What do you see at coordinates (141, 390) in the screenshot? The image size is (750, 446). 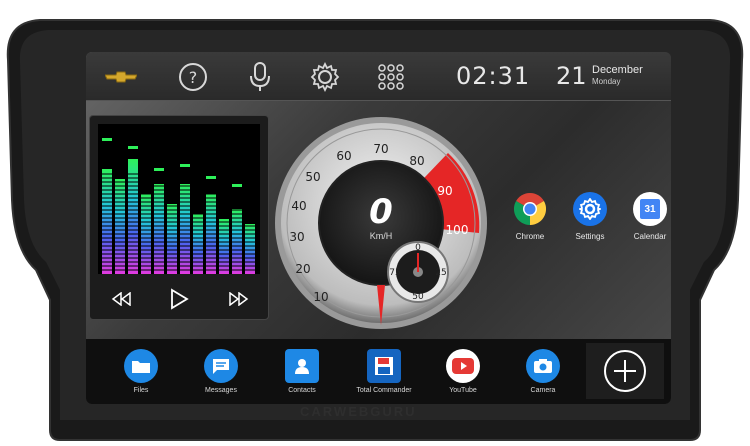 I see `dock-label-files: Files` at bounding box center [141, 390].